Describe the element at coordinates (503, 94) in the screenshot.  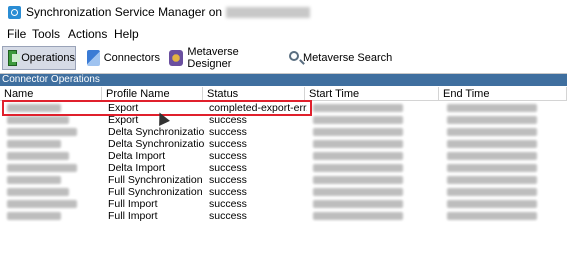
I see `column-header-end-time: End Time` at that location.